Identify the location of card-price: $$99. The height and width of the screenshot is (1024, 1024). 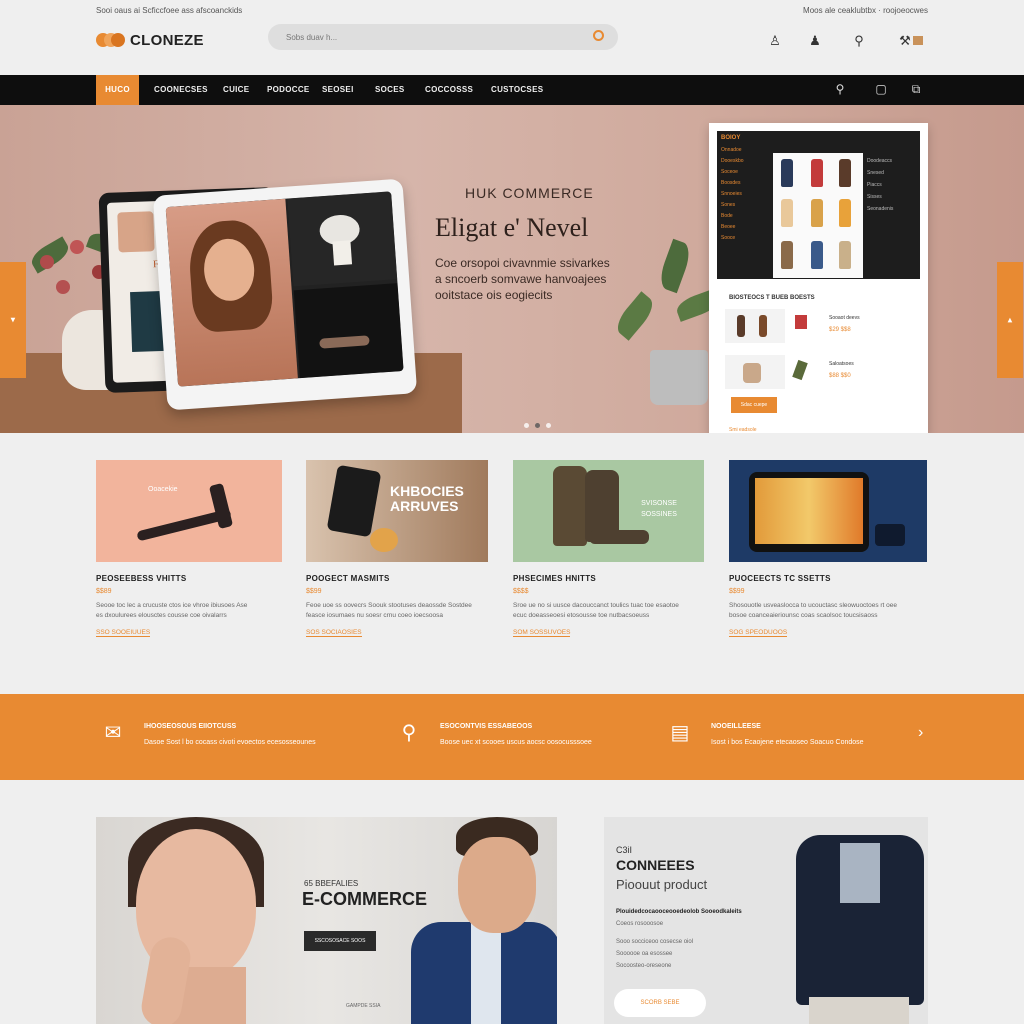
(314, 591).